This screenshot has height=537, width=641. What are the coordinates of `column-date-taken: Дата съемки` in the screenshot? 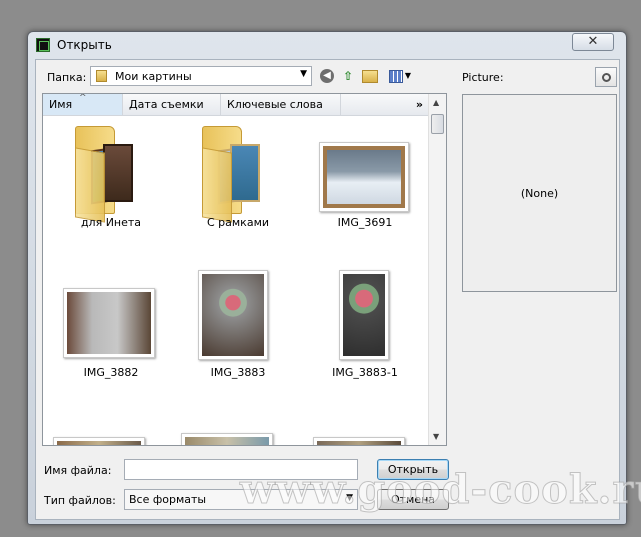 It's located at (172, 104).